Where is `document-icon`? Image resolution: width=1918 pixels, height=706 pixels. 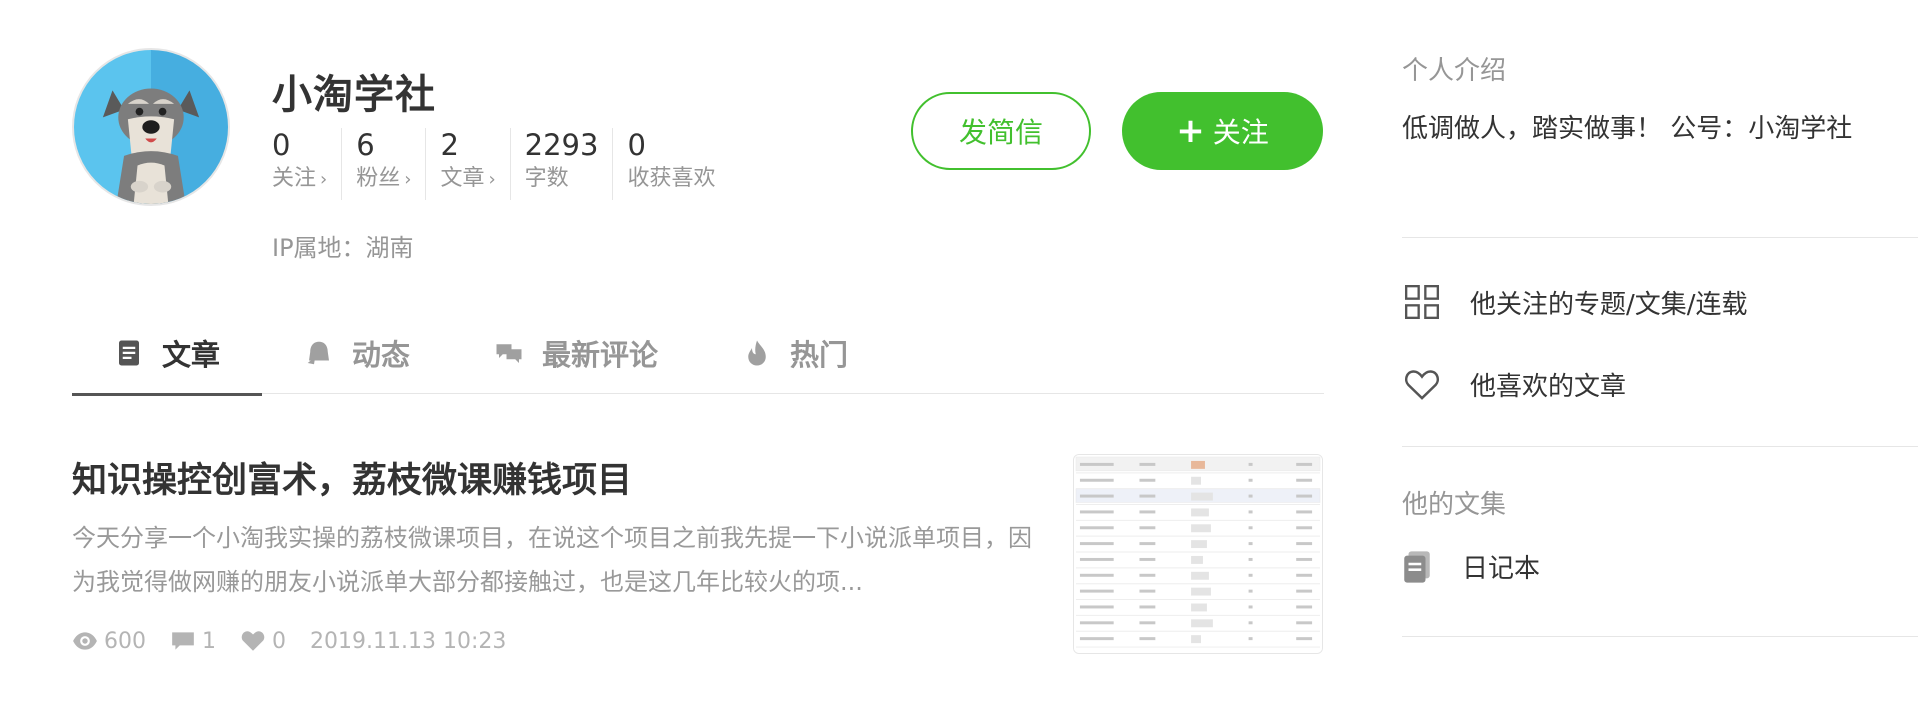
document-icon is located at coordinates (129, 353).